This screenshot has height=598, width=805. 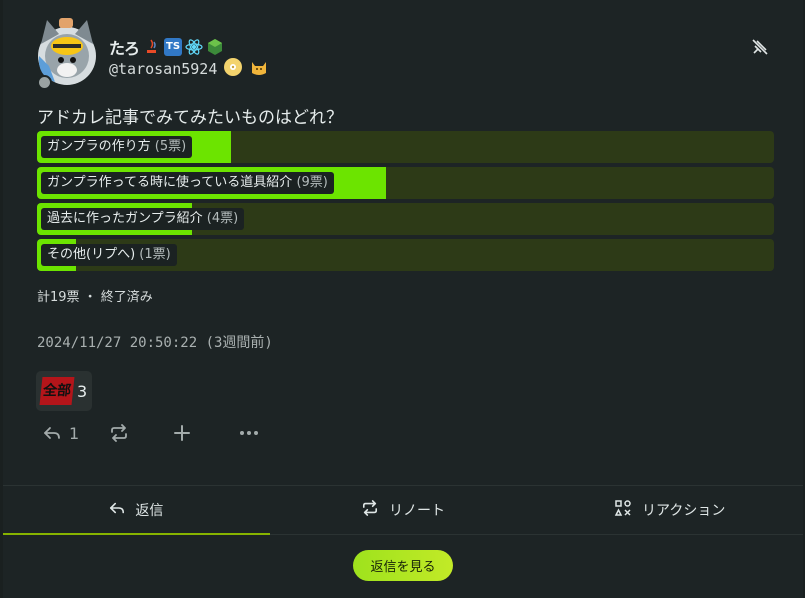 I want to click on java-emoji-icon, so click(x=152, y=47).